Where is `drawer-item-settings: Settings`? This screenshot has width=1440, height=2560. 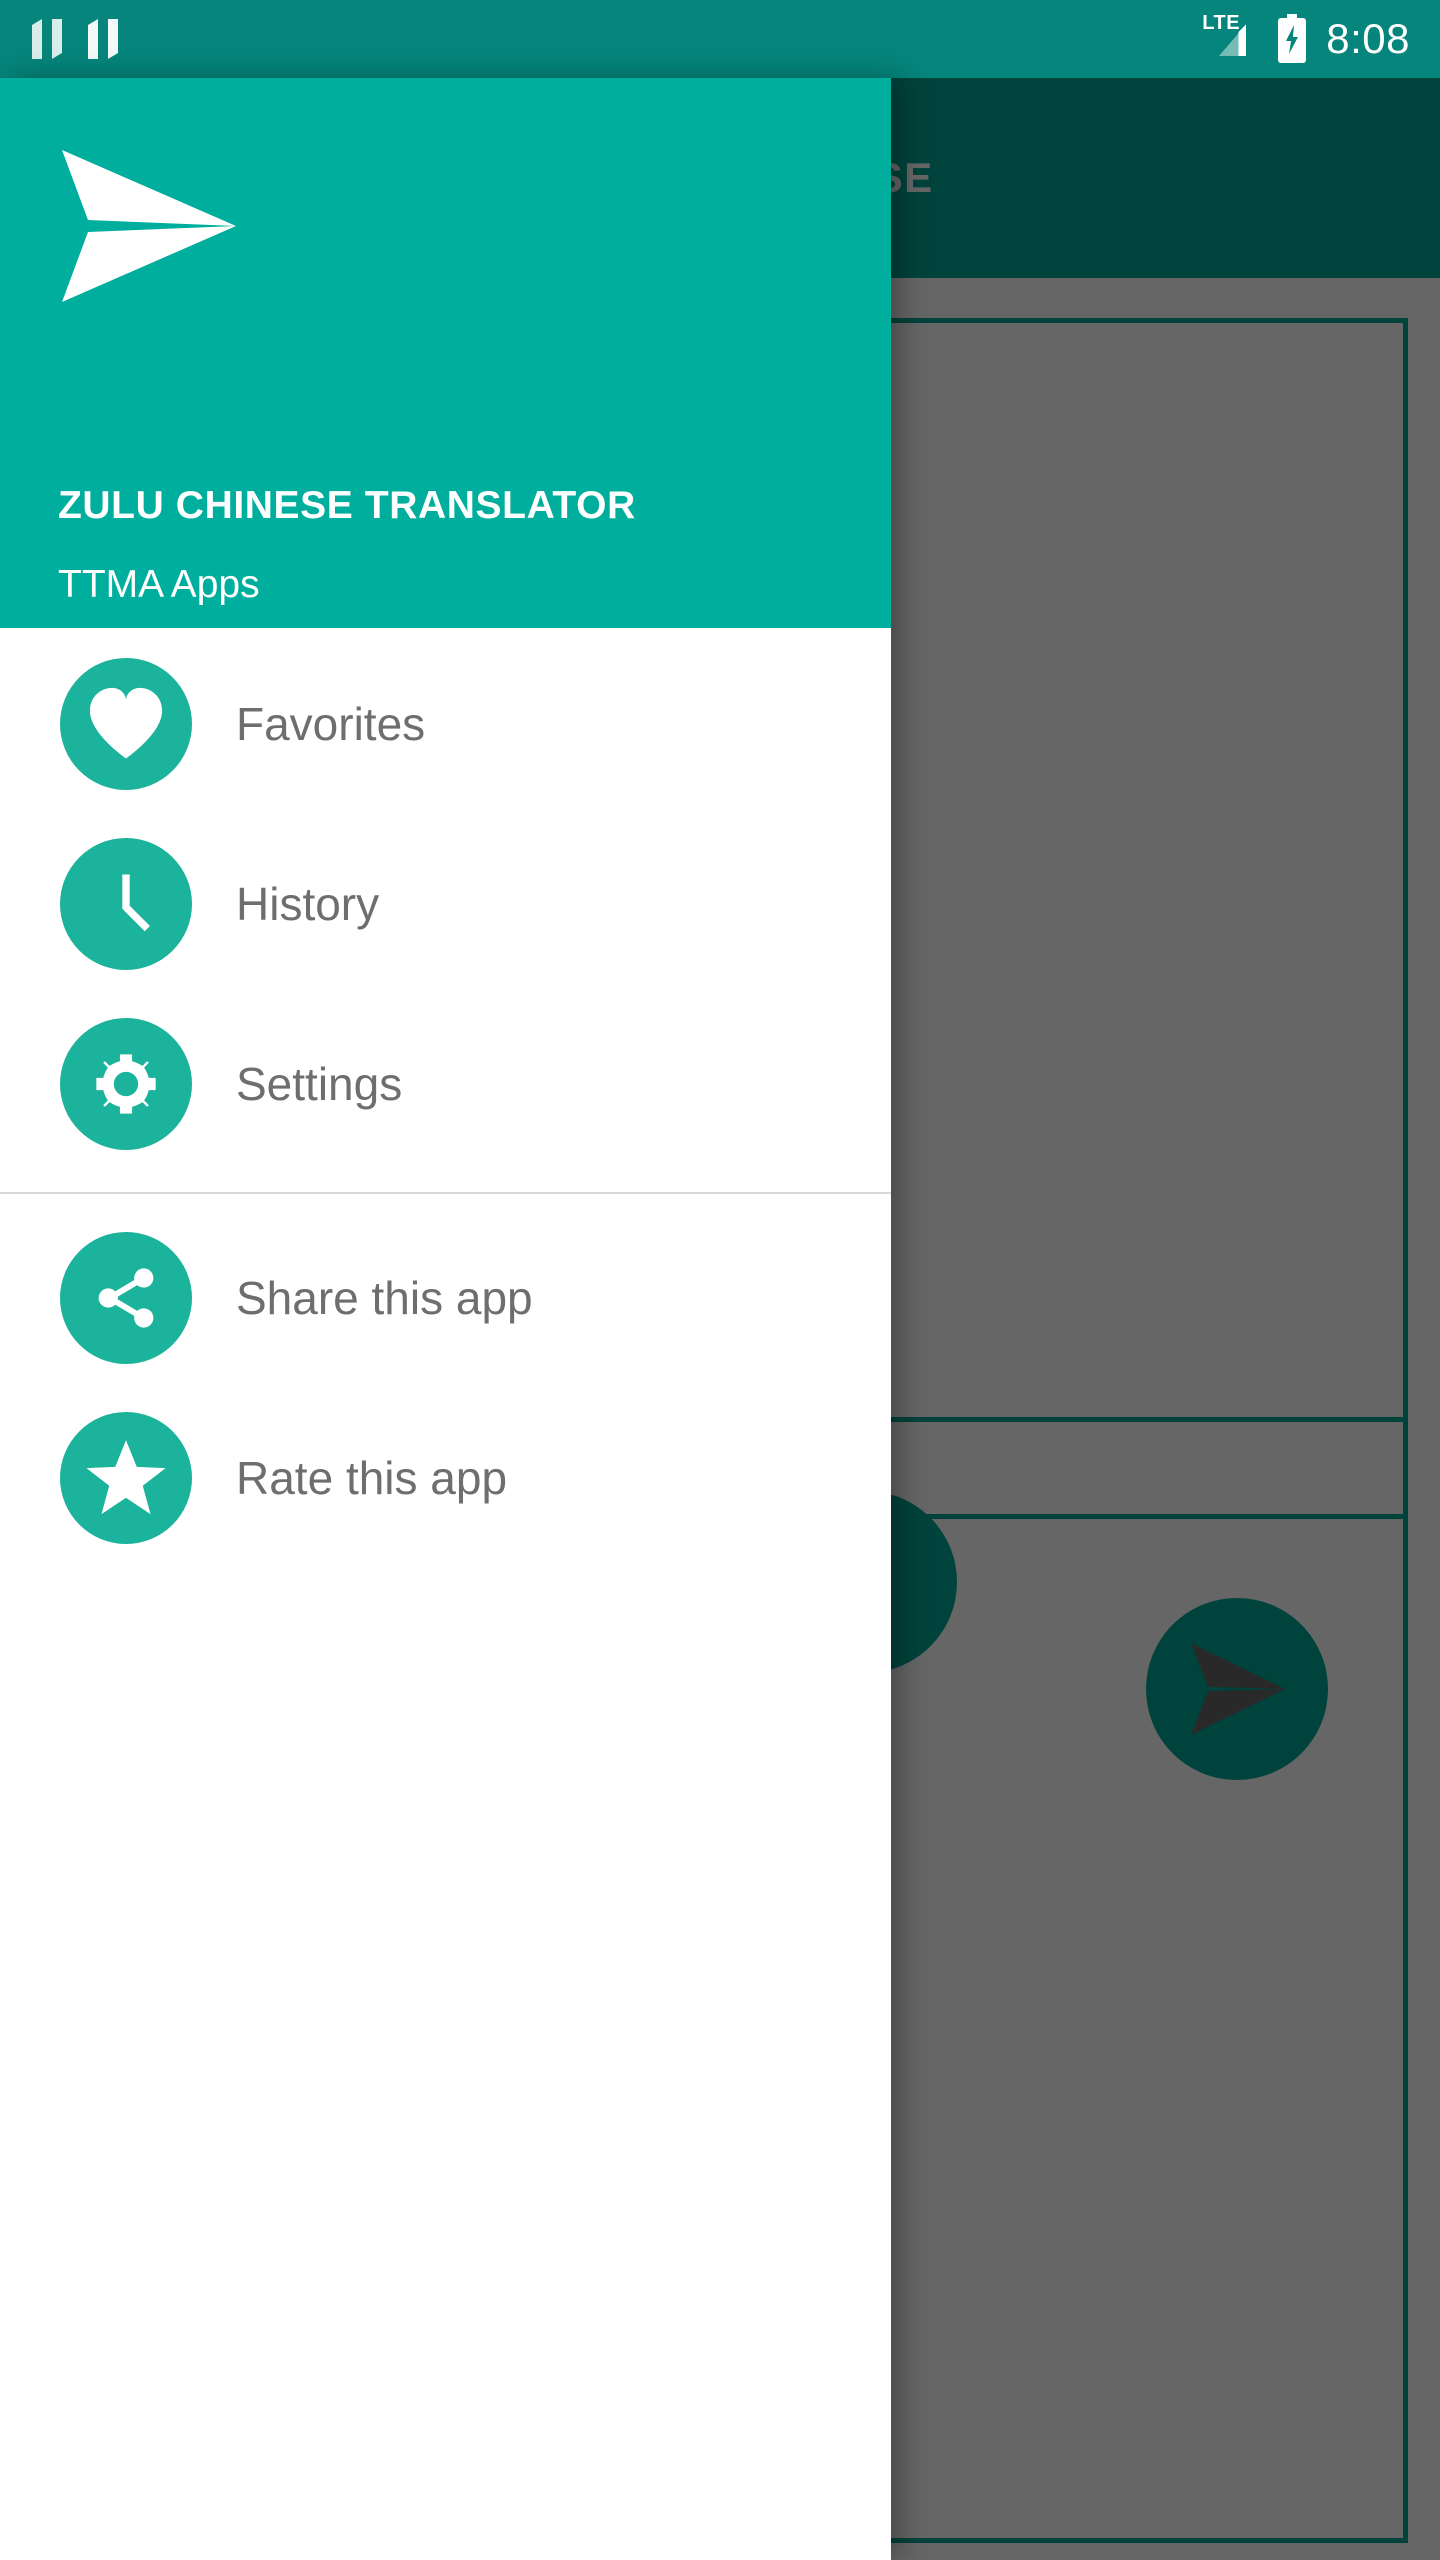 drawer-item-settings: Settings is located at coordinates (445, 1084).